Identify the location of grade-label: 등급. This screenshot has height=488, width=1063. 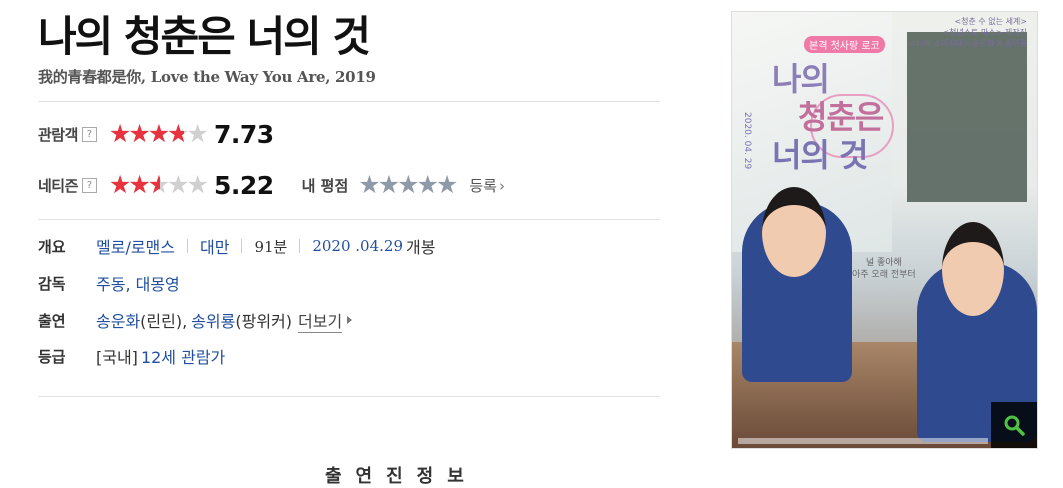
(52, 356).